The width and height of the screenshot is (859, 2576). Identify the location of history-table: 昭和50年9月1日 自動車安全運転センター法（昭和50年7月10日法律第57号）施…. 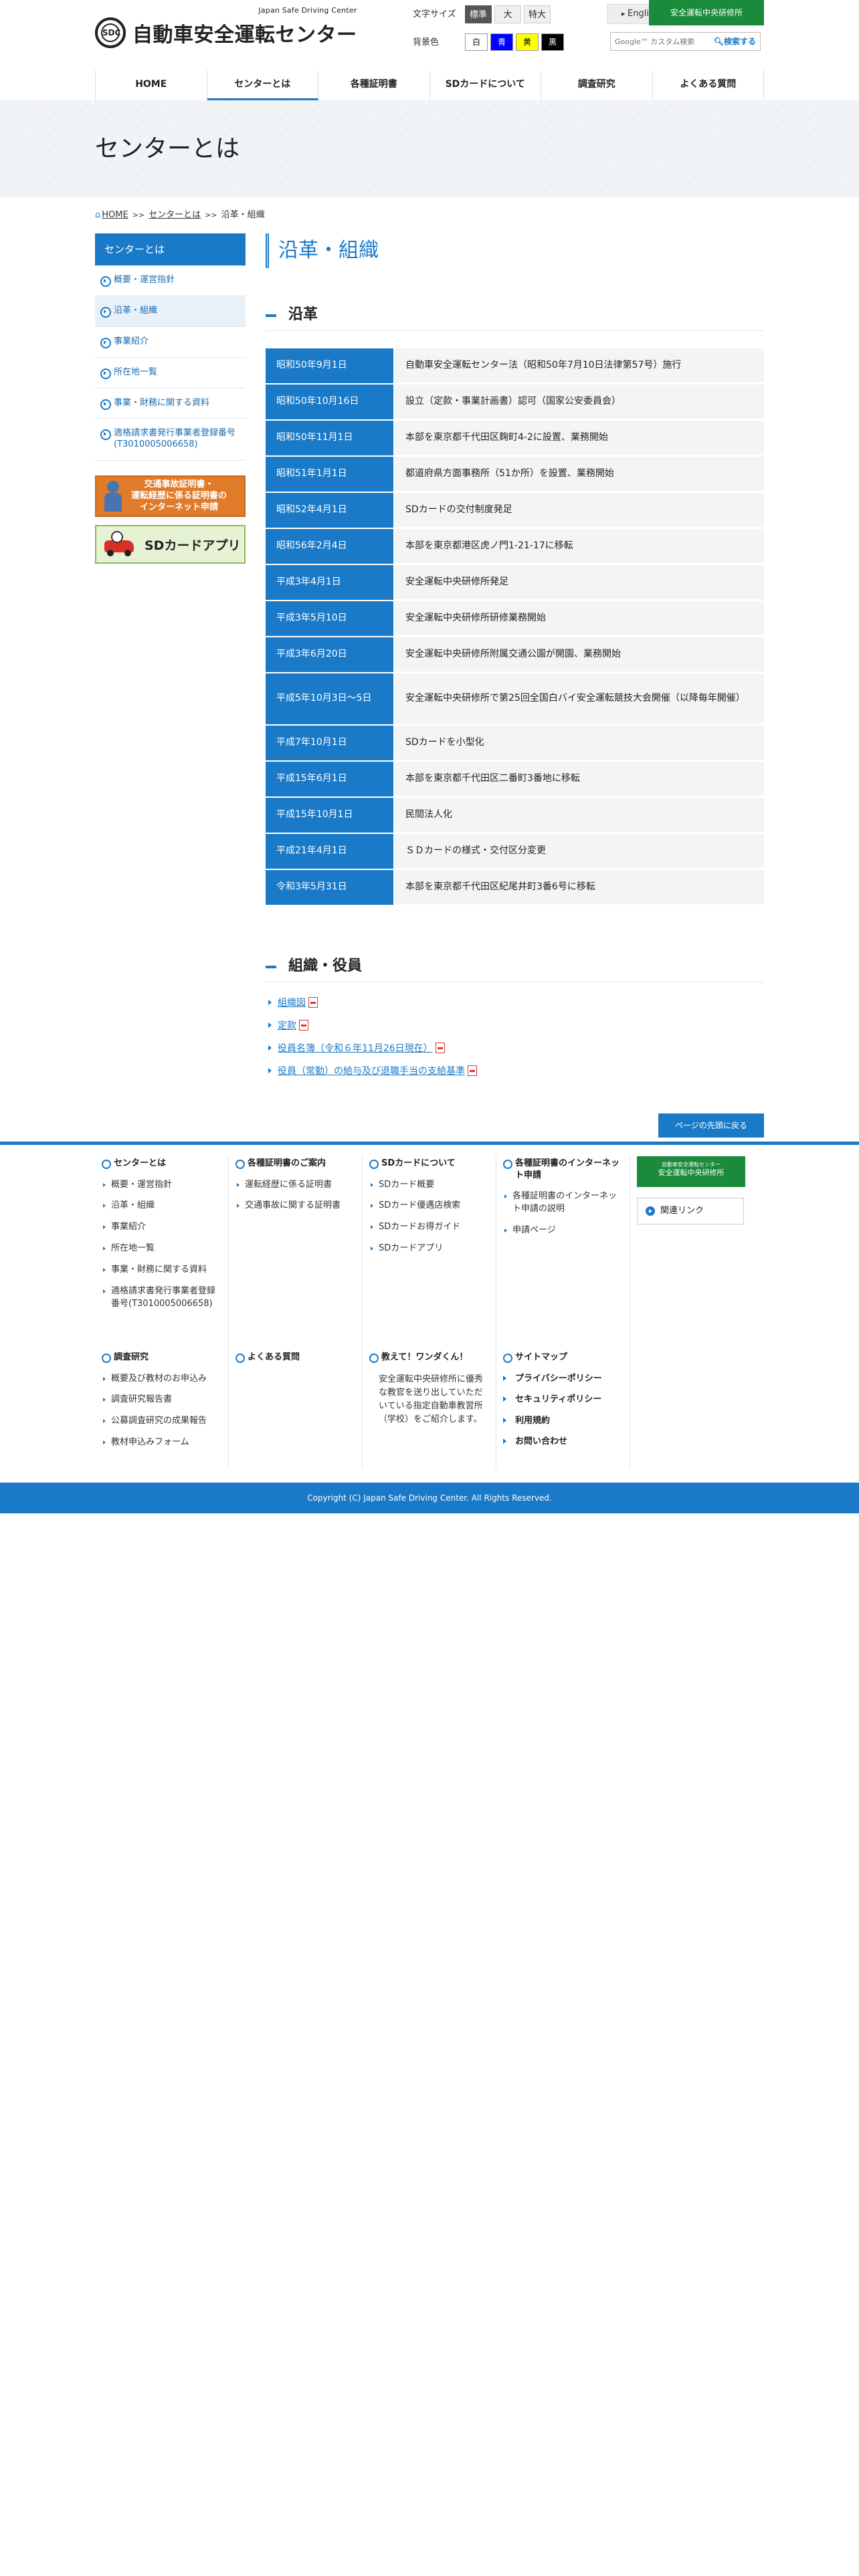
(515, 626).